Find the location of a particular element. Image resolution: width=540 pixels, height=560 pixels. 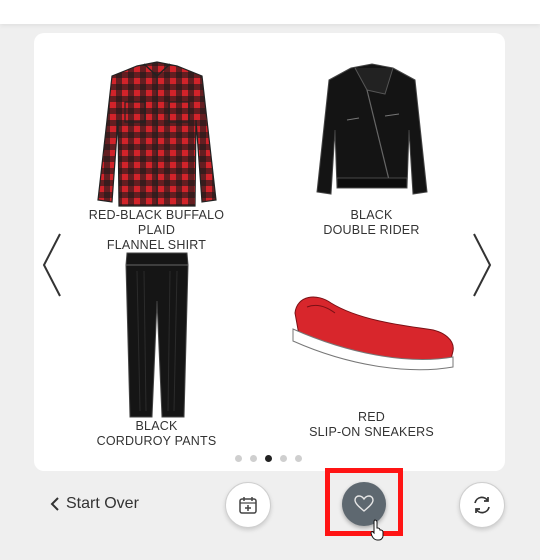

product-caption: RED-BLACK BUFFALO PLAID FLANNEL SHIRT is located at coordinates (156, 230).